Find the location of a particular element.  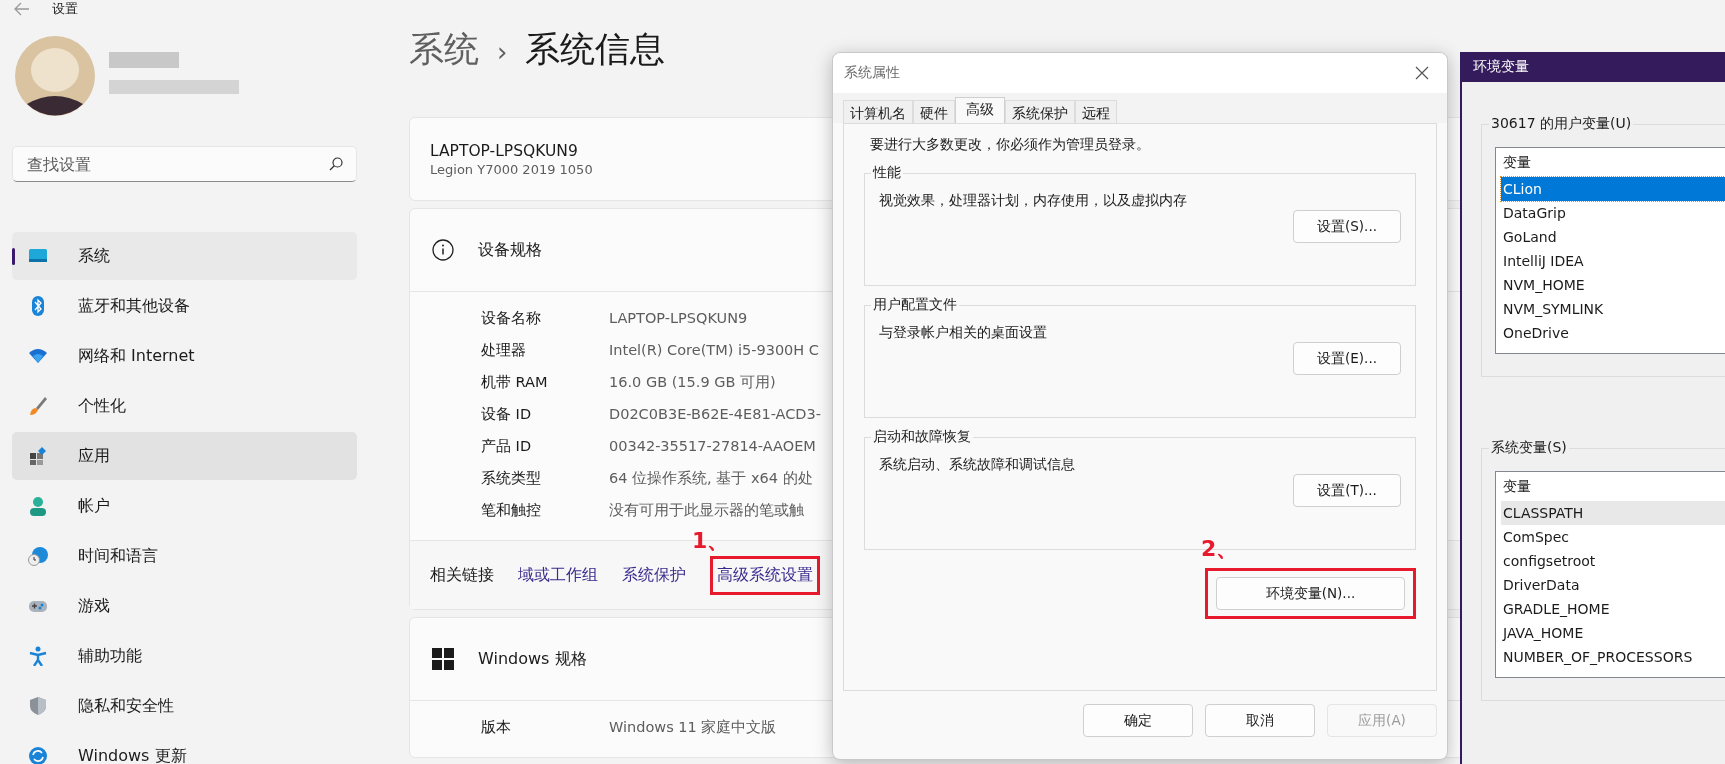

spec-value: D02C0B3E-B62E-4E81-ACD3- is located at coordinates (715, 414).